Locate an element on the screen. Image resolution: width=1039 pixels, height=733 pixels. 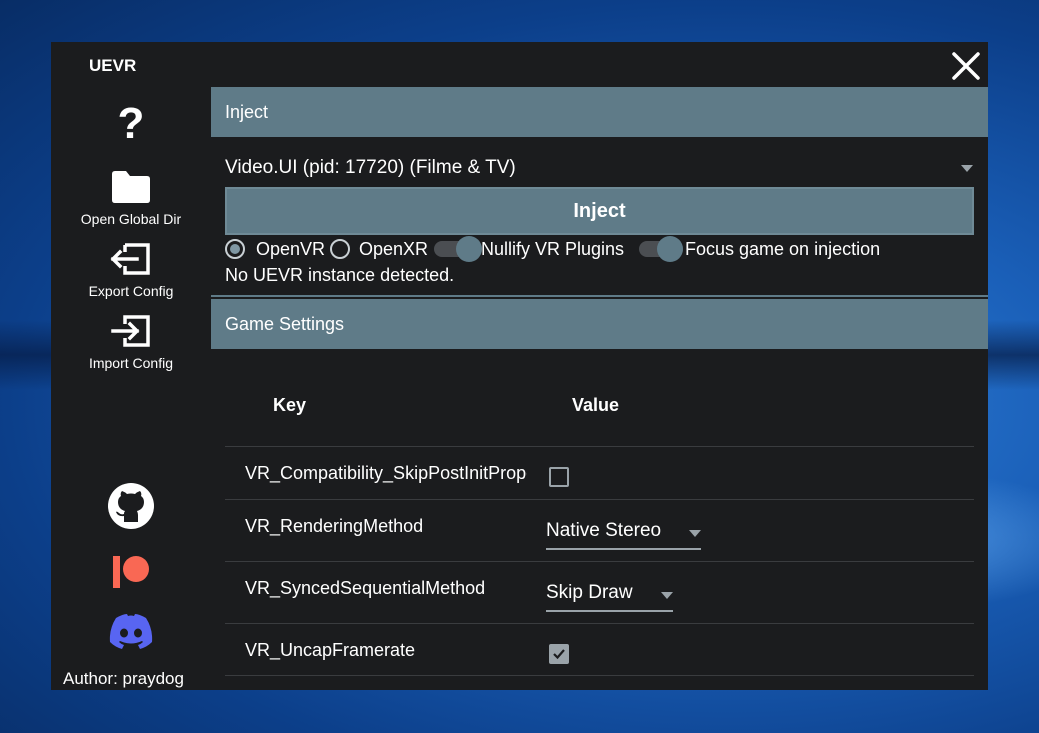
column-header-key: Key is located at coordinates (290, 405).